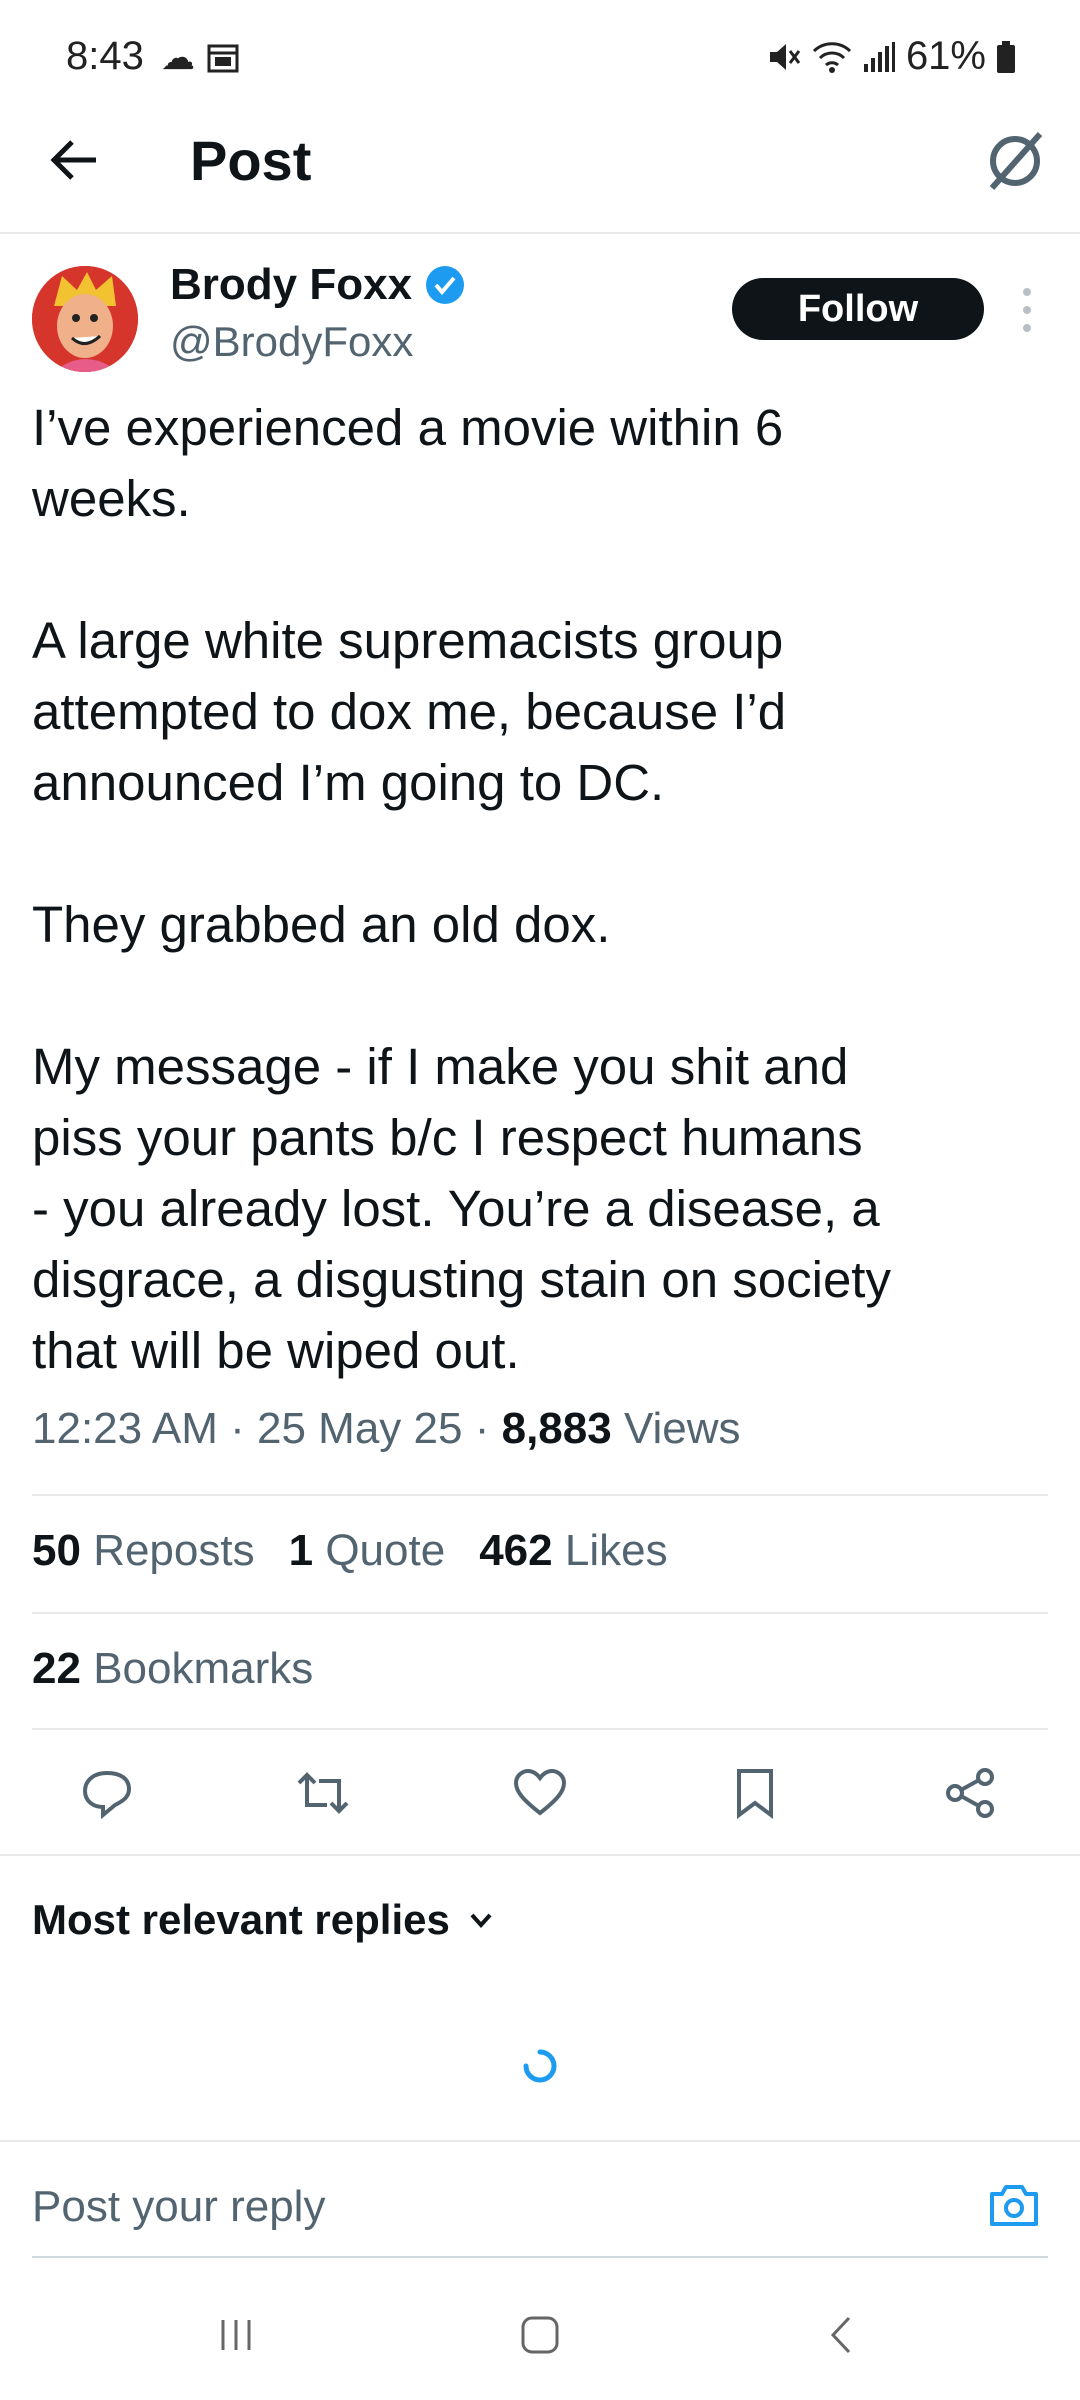  What do you see at coordinates (573, 1551) in the screenshot?
I see `likes-stat: 462 Likes` at bounding box center [573, 1551].